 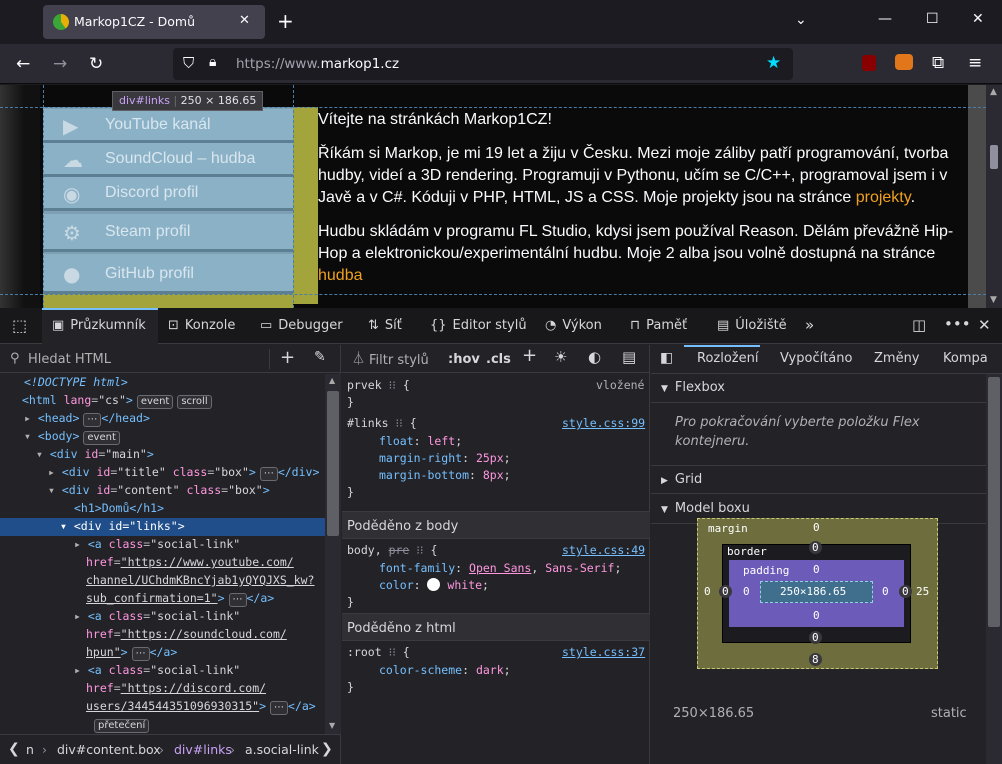 I want to click on tab-performance: ◔ Výkon, so click(x=573, y=325).